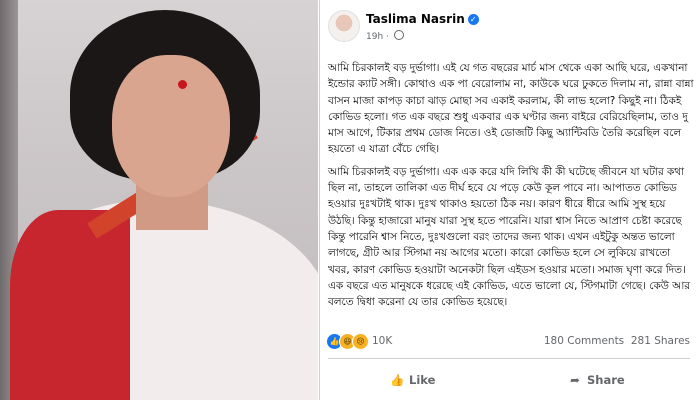 This screenshot has width=699, height=400. What do you see at coordinates (511, 341) in the screenshot?
I see `reactions-bar: 👍 😆 😢 10K 180 Comments 281 Shares` at bounding box center [511, 341].